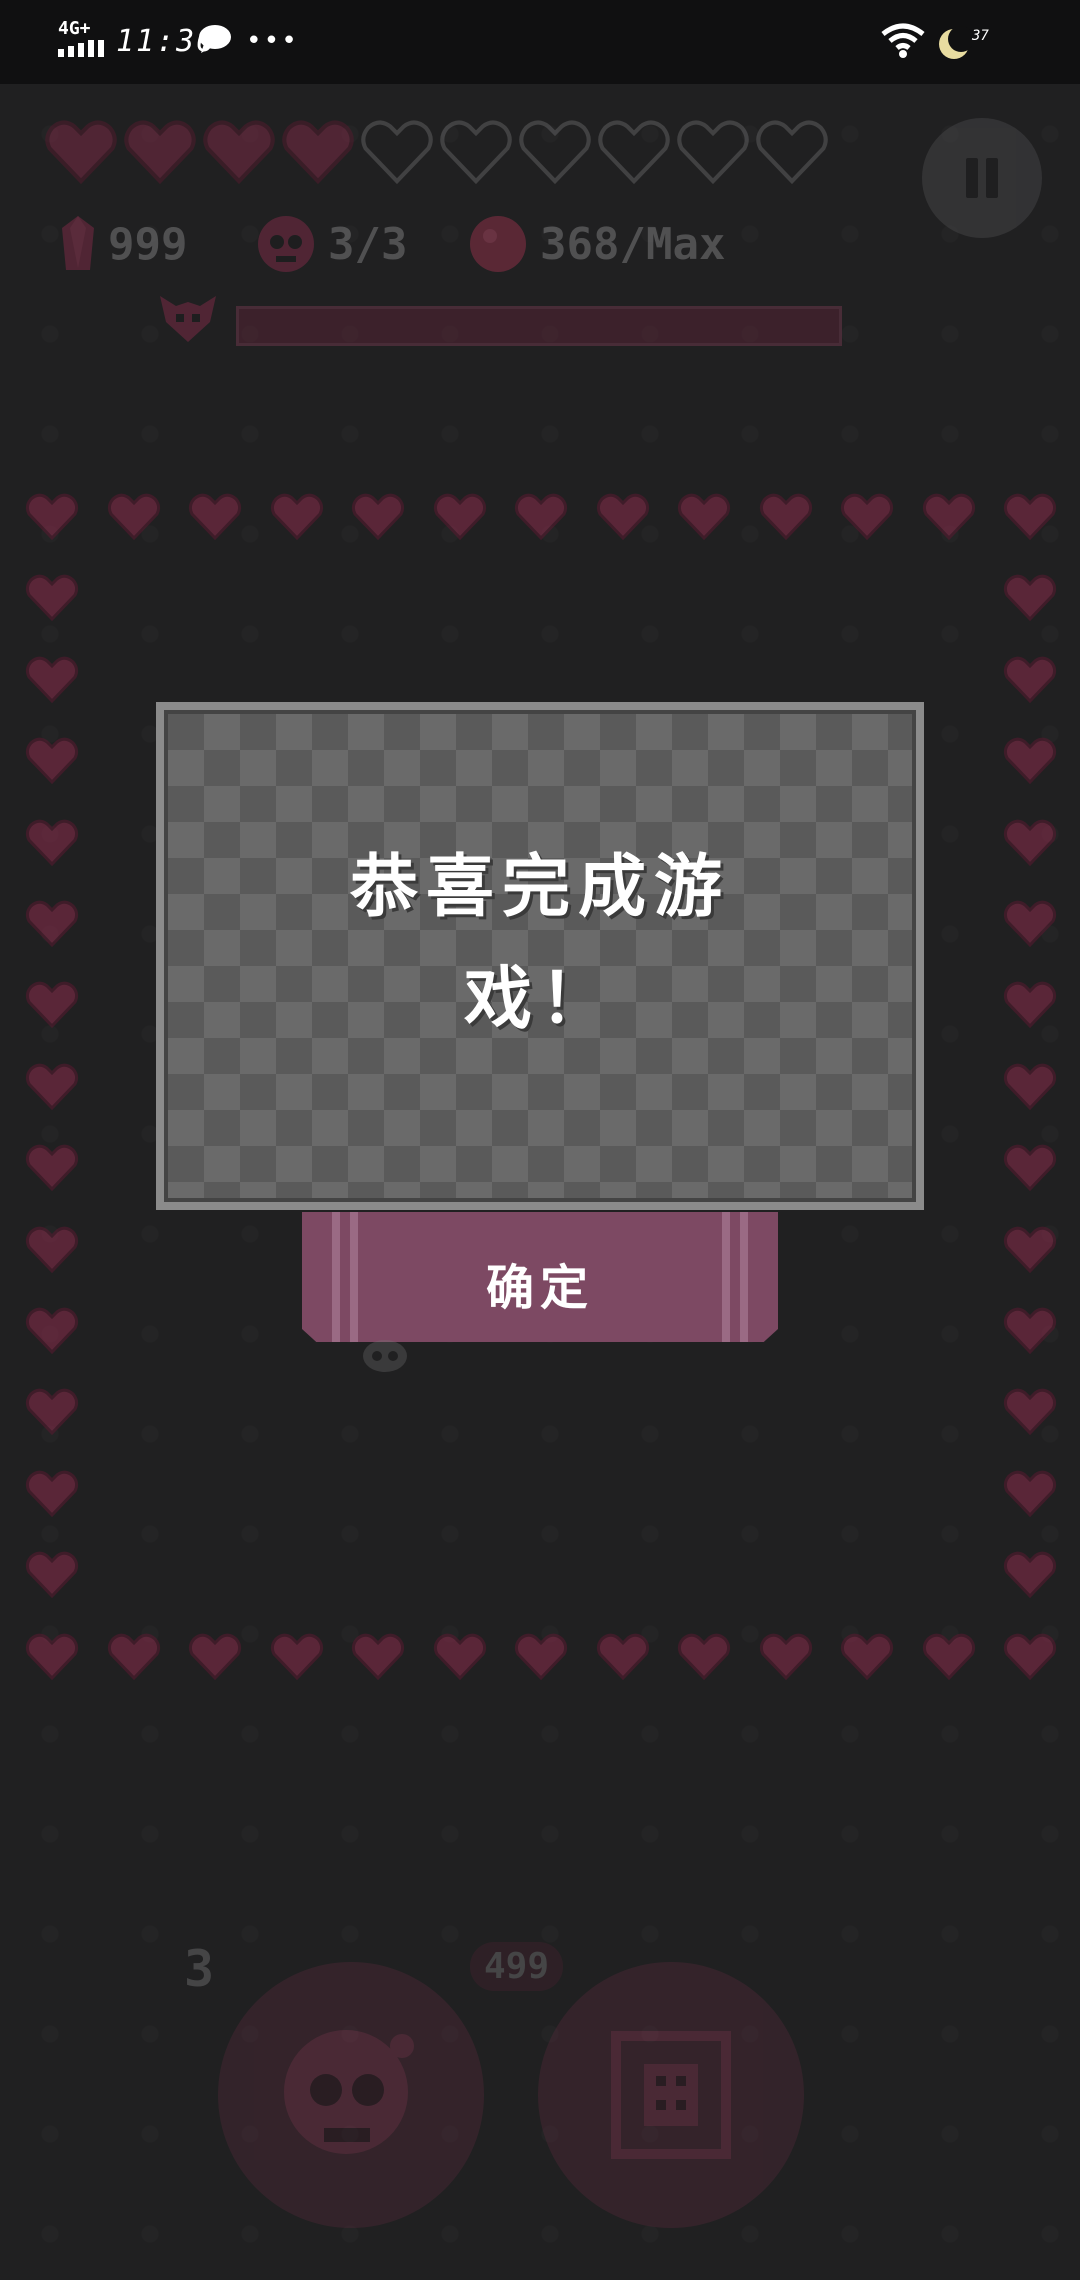 Image resolution: width=1080 pixels, height=2280 pixels. I want to click on map-icon, so click(671, 2095).